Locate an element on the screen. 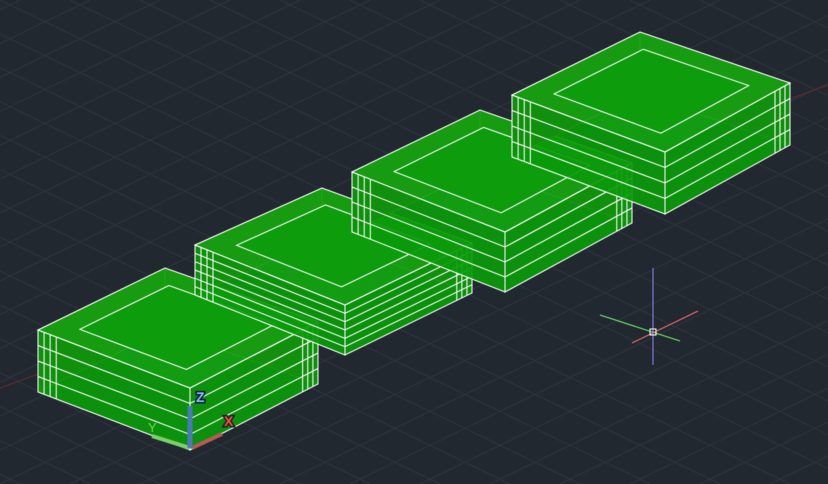  y-axis-label: Y is located at coordinates (152, 427).